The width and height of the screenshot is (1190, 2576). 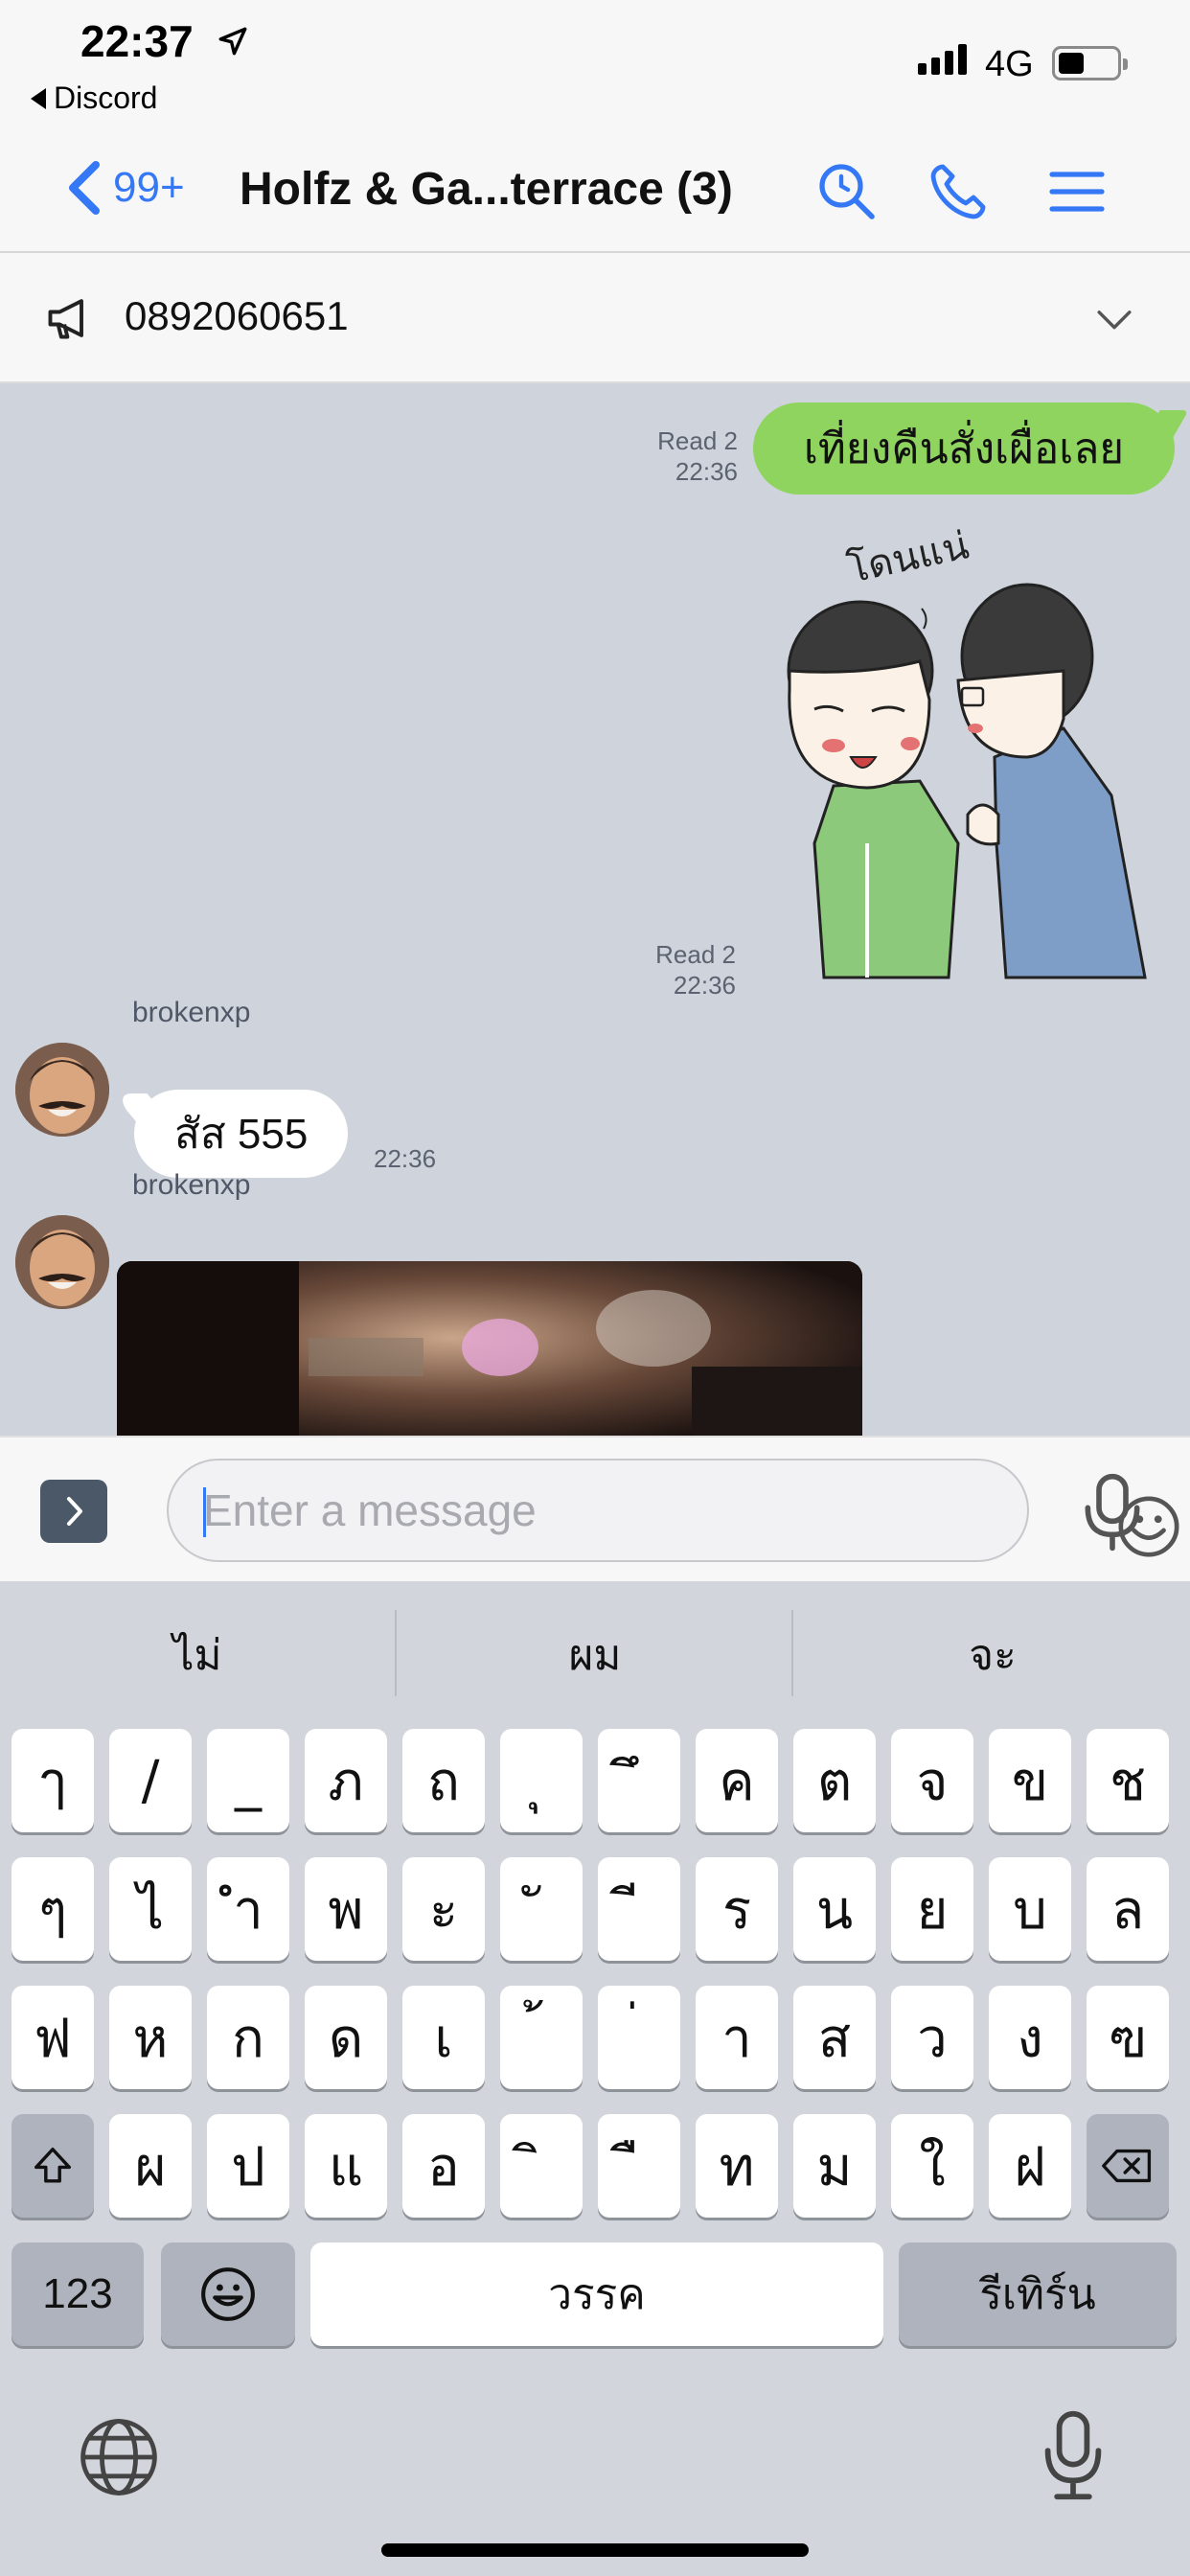 I want to click on key: า, so click(x=737, y=2037).